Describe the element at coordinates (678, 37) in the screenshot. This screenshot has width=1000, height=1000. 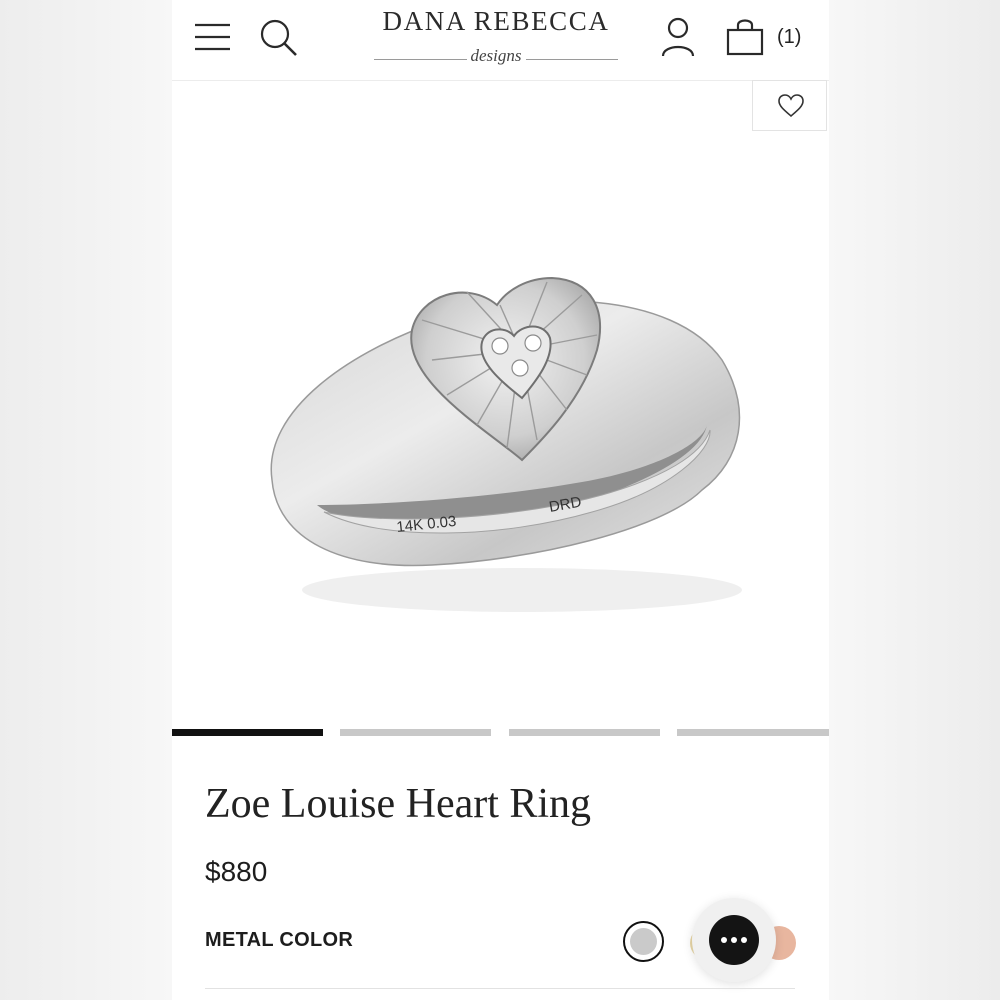
I see `account-icon` at that location.